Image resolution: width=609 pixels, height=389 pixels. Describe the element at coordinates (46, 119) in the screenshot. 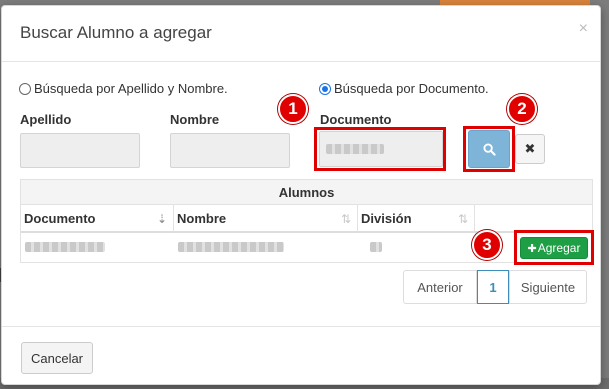

I see `apellido-label: Apellido` at that location.